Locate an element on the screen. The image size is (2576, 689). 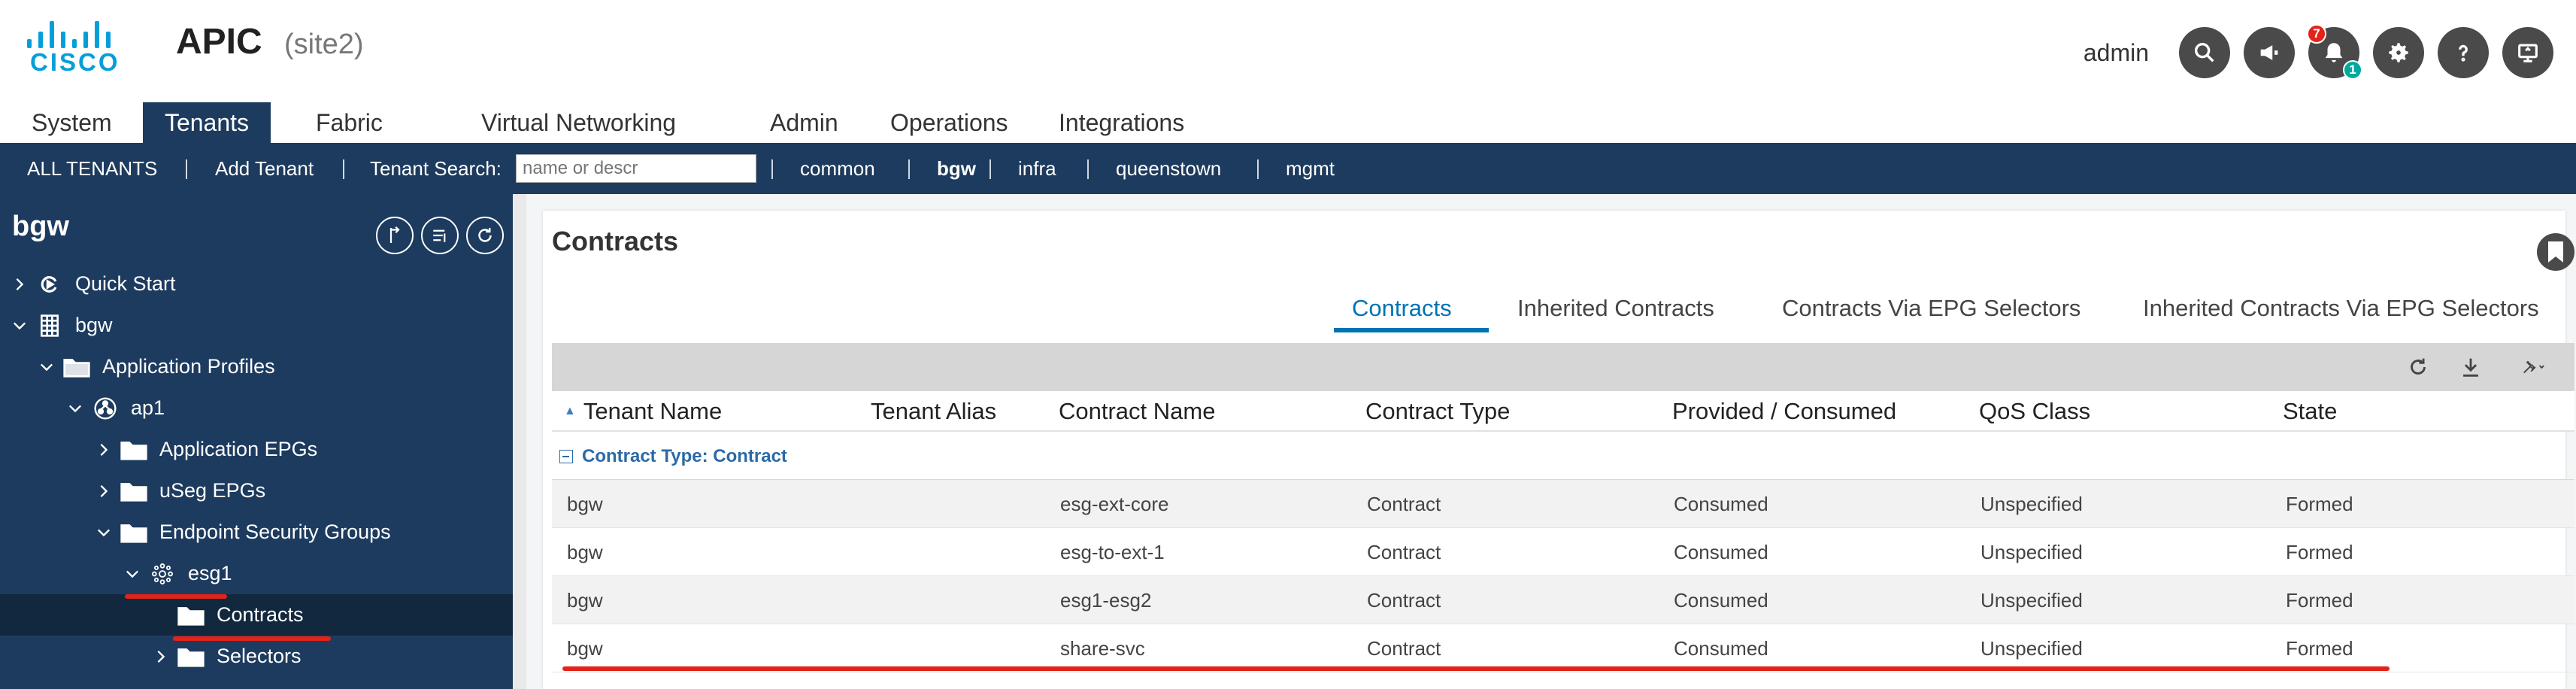
cisco-logo: CISCO is located at coordinates (72, 47).